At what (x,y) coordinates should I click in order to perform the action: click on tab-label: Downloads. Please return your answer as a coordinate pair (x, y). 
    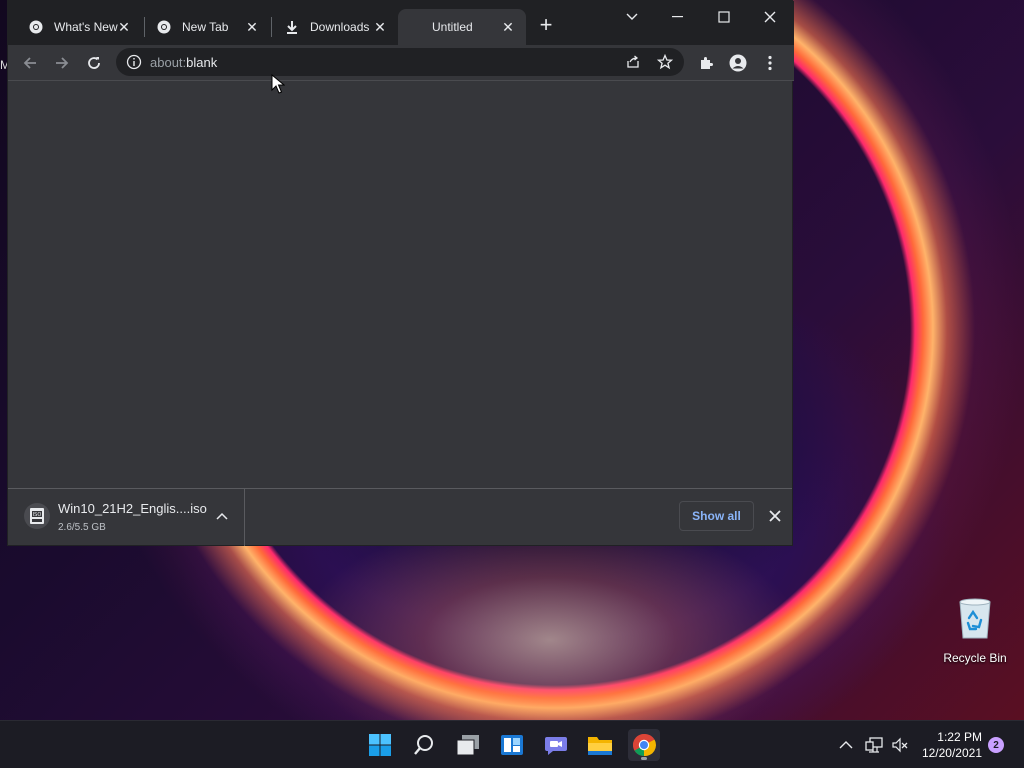
    Looking at the image, I should click on (340, 27).